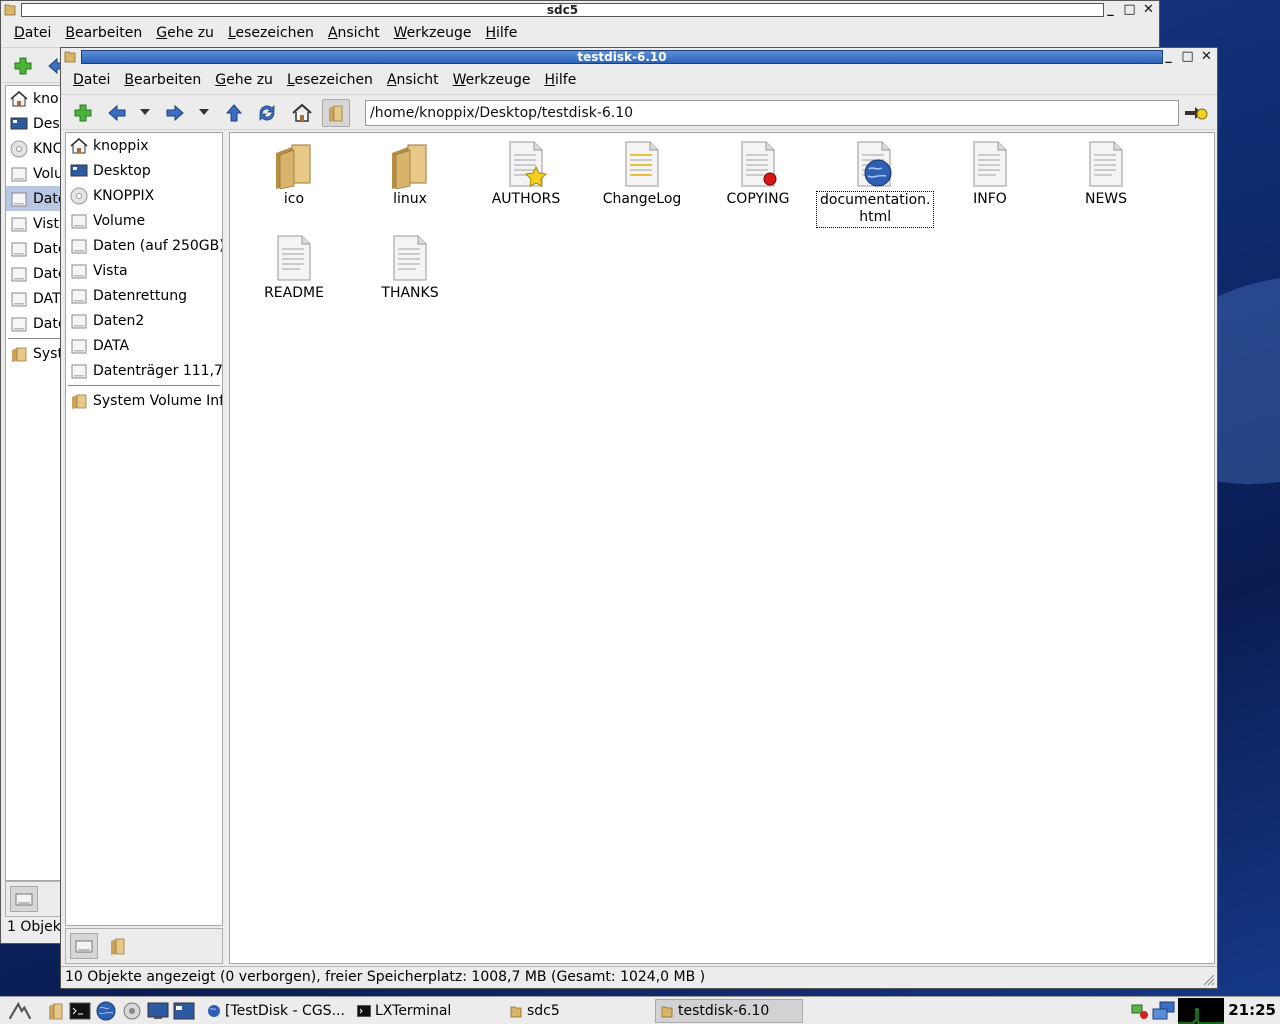 The image size is (1280, 1024). What do you see at coordinates (302, 113) in the screenshot?
I see `home-button` at bounding box center [302, 113].